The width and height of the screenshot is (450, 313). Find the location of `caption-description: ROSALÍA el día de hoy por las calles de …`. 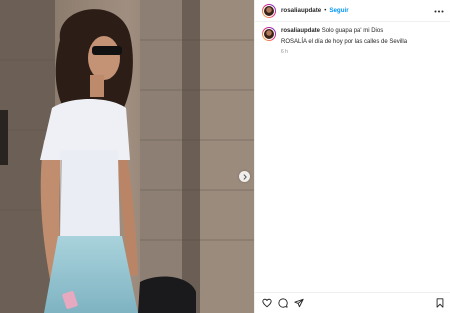

caption-description: ROSALÍA el día de hoy por las calles de … is located at coordinates (344, 42).